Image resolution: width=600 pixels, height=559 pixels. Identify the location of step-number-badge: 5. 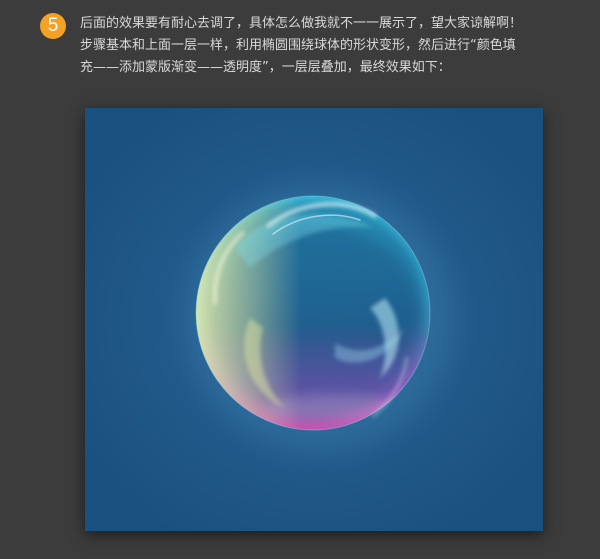
(53, 26).